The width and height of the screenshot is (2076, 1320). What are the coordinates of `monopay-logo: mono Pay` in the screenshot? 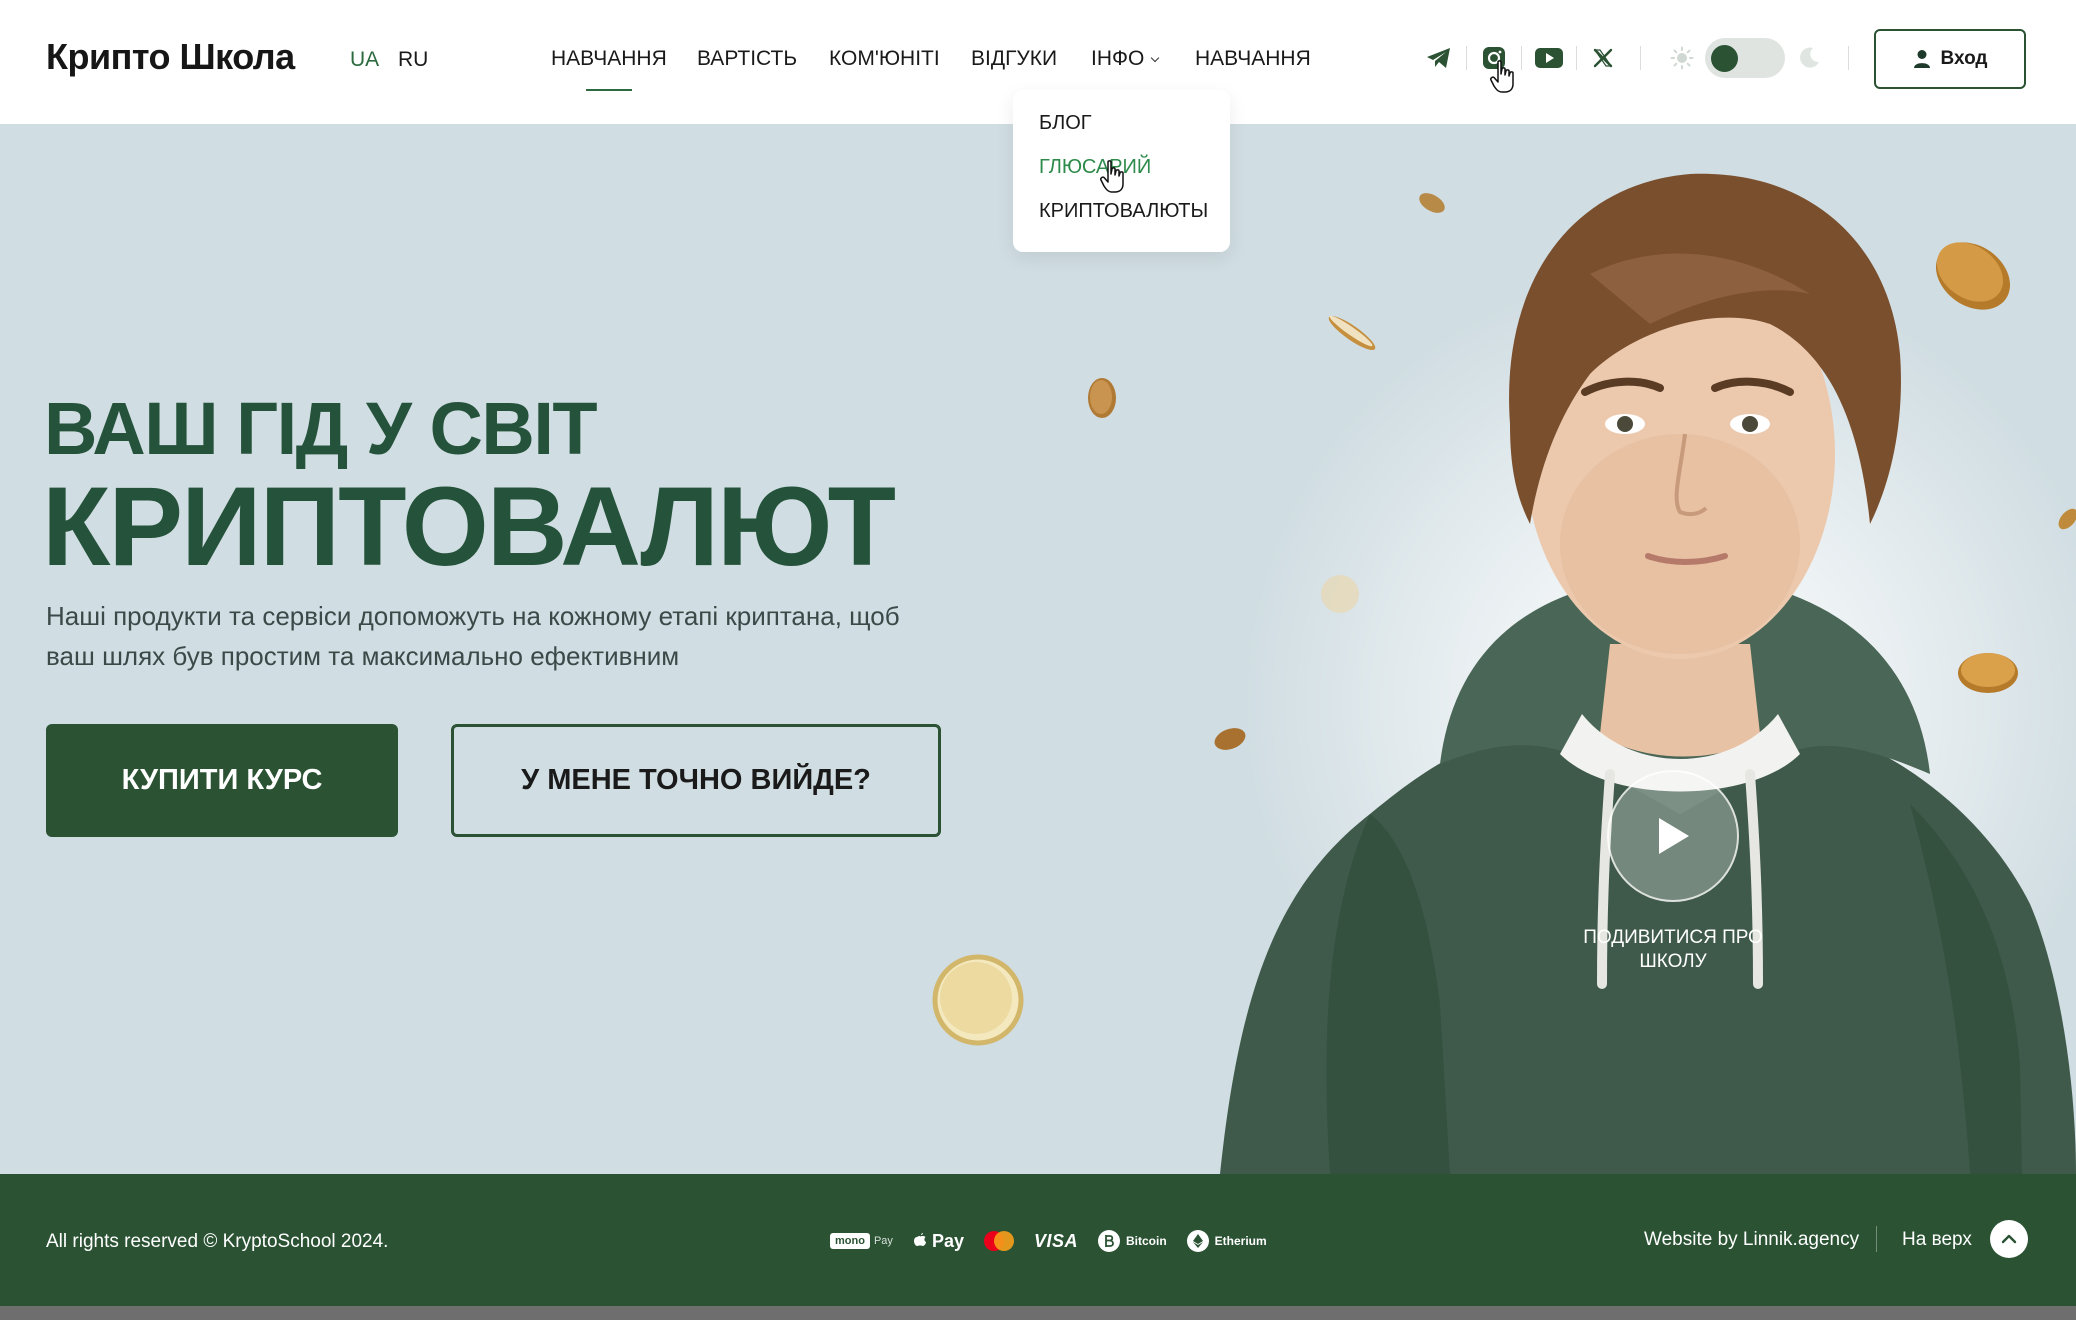 It's located at (861, 1241).